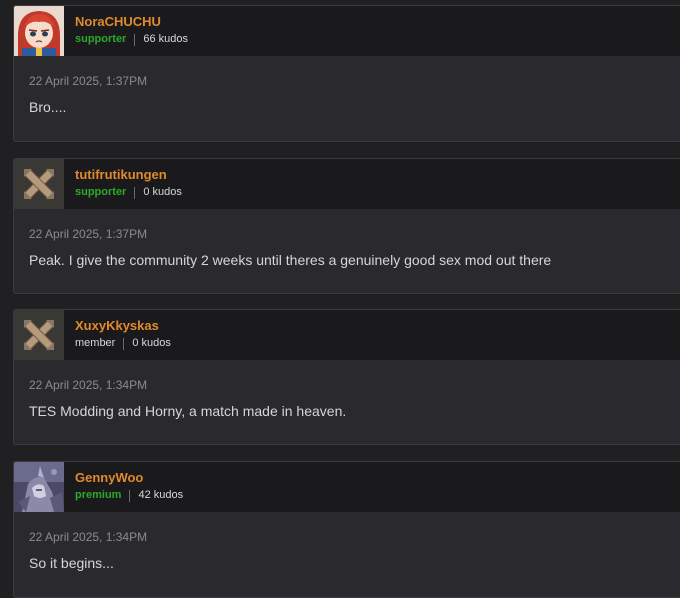  What do you see at coordinates (128, 175) in the screenshot?
I see `username-link: tutifrutikungen` at bounding box center [128, 175].